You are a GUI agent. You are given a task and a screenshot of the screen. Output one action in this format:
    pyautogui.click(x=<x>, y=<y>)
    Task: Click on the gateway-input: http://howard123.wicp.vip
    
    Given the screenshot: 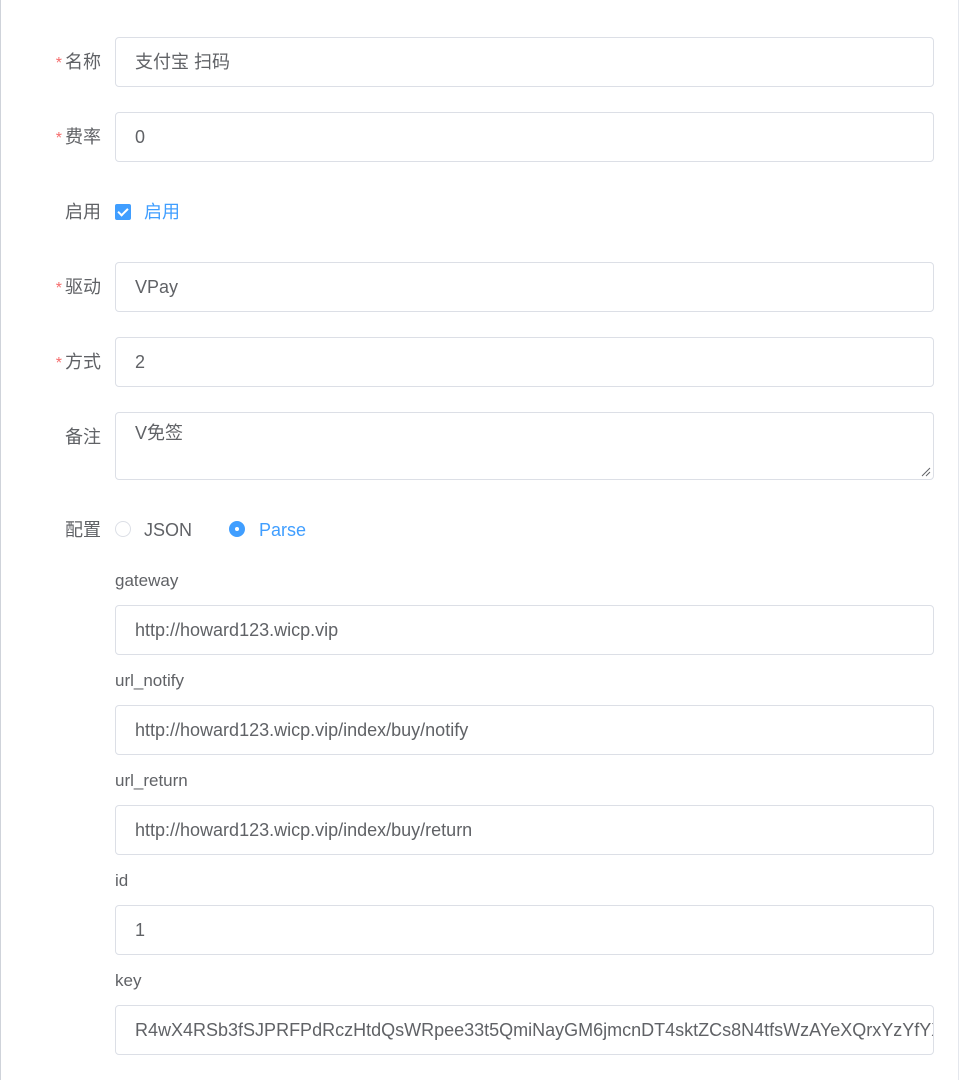 What is the action you would take?
    pyautogui.click(x=524, y=630)
    